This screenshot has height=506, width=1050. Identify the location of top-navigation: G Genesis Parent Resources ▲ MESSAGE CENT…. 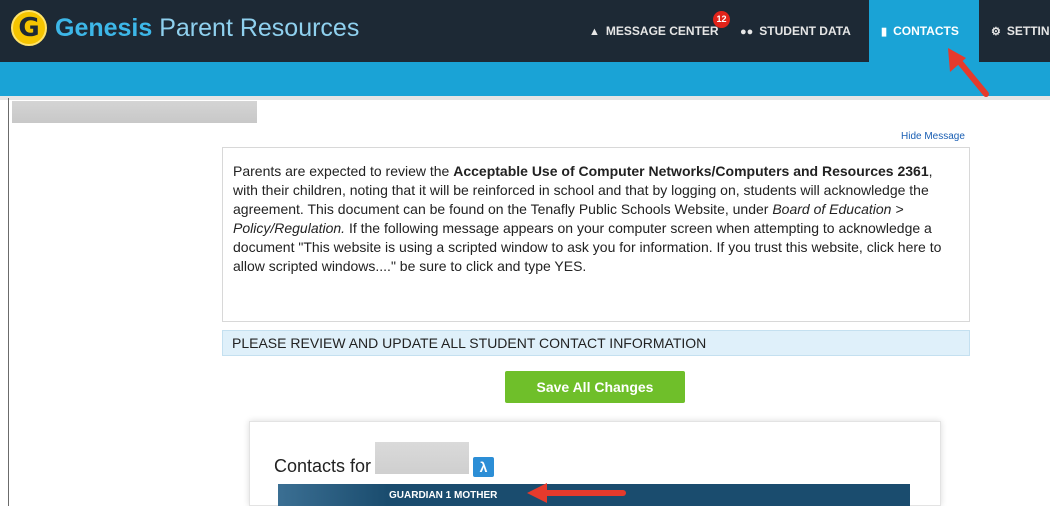
(525, 31).